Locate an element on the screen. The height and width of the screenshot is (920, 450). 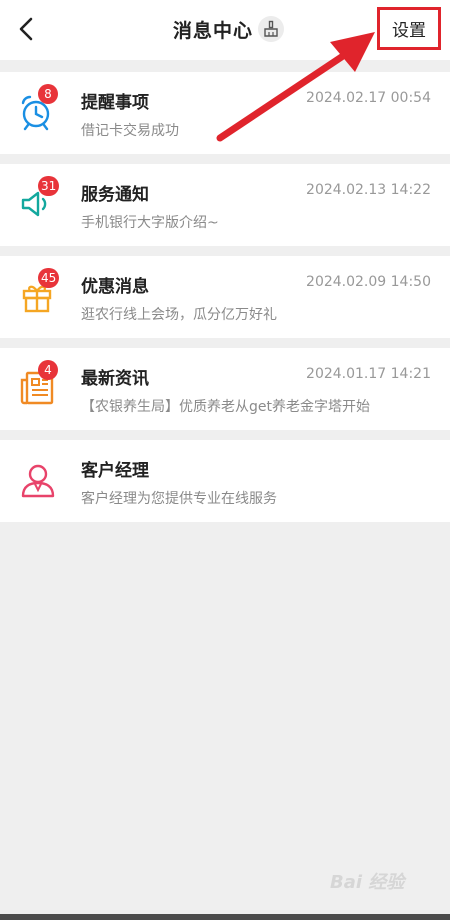
item-preview: 逛农行线上会场，瓜分亿万好礼 is located at coordinates (179, 315).